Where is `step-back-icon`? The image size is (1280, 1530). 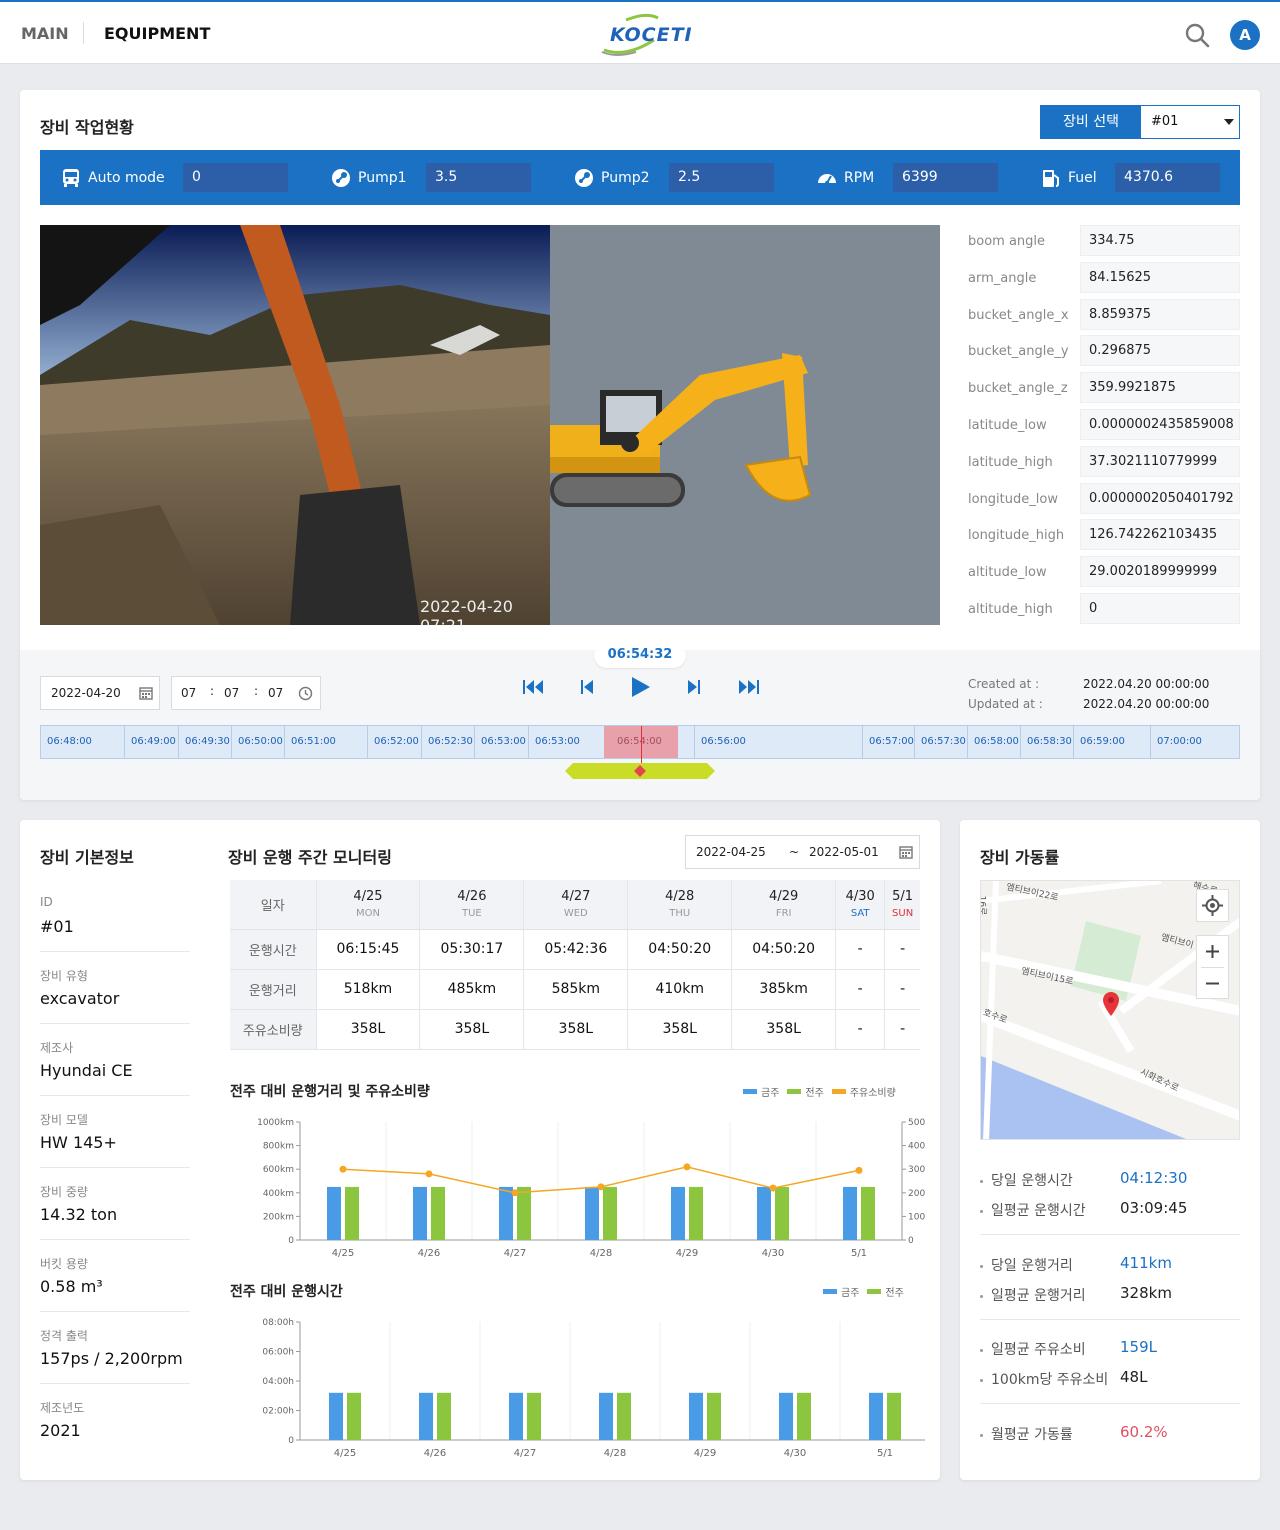 step-back-icon is located at coordinates (587, 687).